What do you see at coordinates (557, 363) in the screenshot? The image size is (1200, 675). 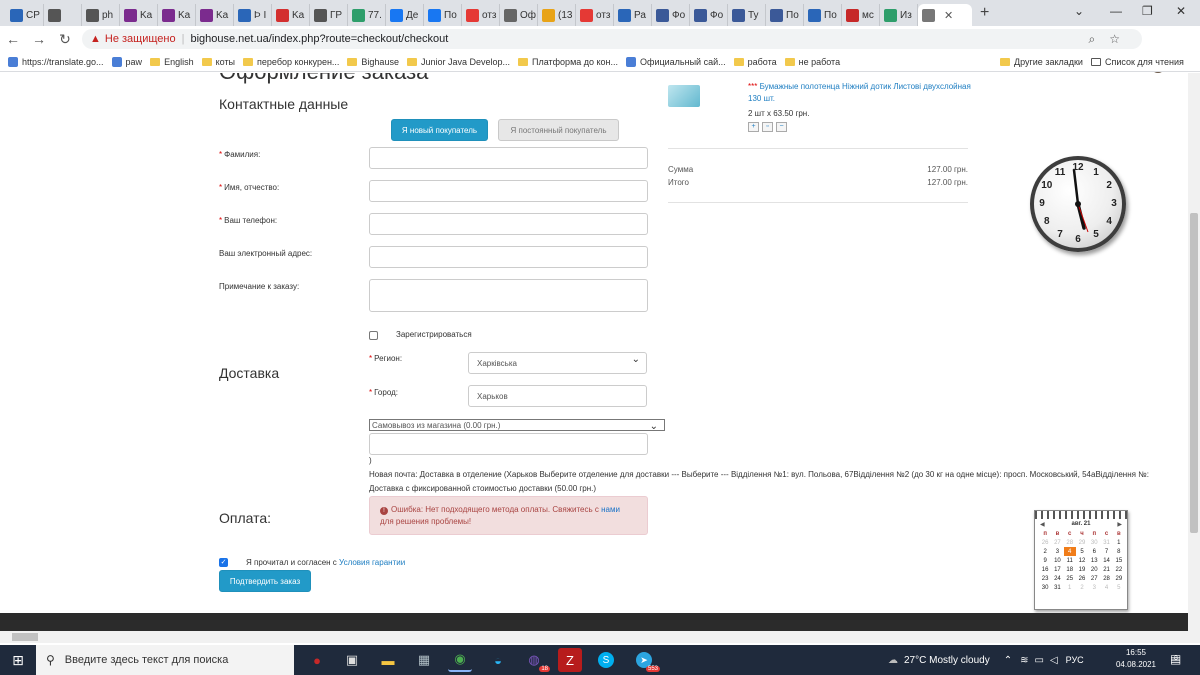 I see `region-select: Харківська` at bounding box center [557, 363].